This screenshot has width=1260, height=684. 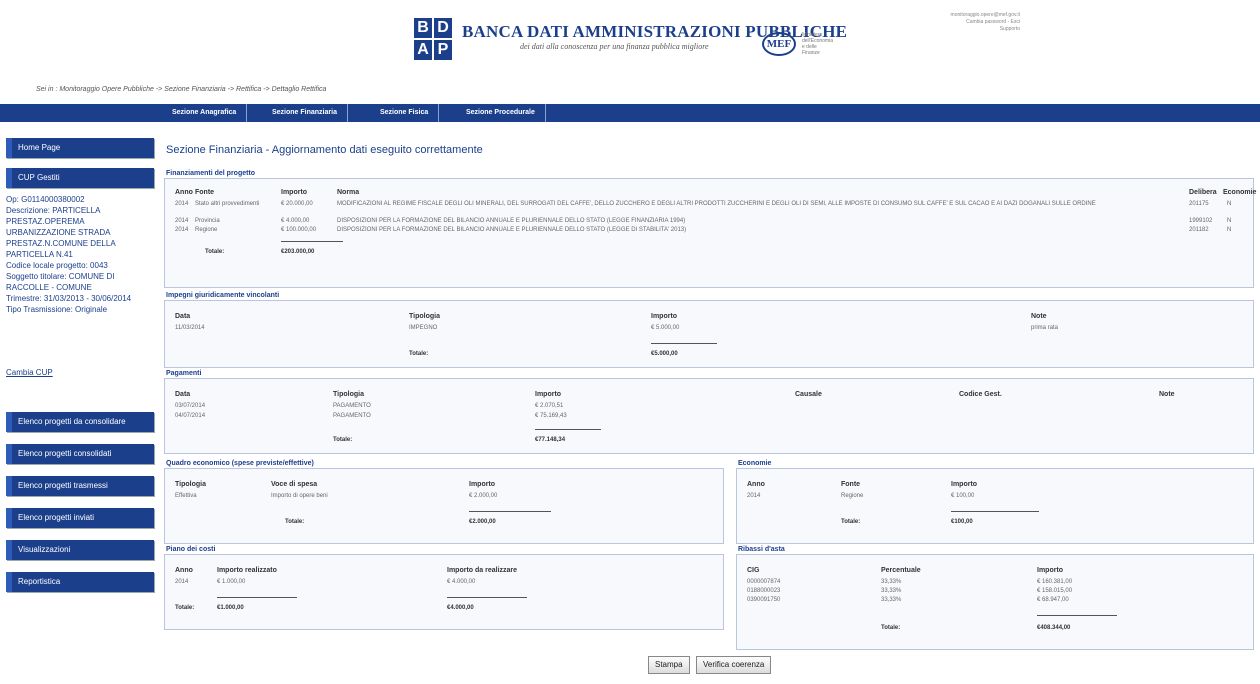 I want to click on mef-logo-text: Ministero dell'Economia e delle Finanze, so click(x=817, y=44).